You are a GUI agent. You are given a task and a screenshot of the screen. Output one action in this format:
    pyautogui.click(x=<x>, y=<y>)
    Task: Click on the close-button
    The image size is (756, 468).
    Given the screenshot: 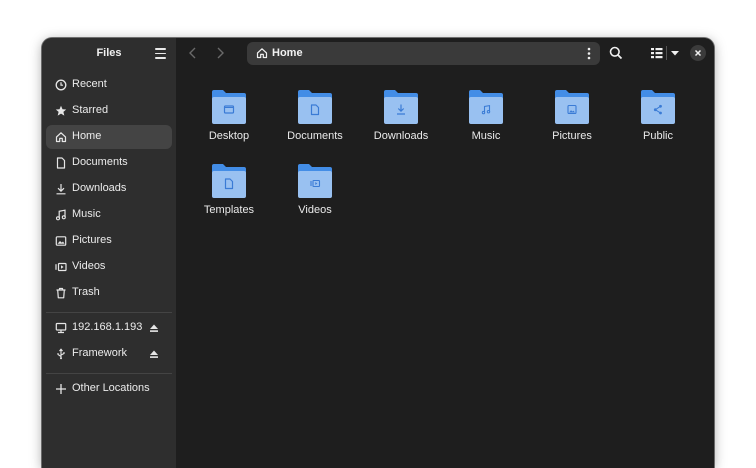 What is the action you would take?
    pyautogui.click(x=698, y=53)
    